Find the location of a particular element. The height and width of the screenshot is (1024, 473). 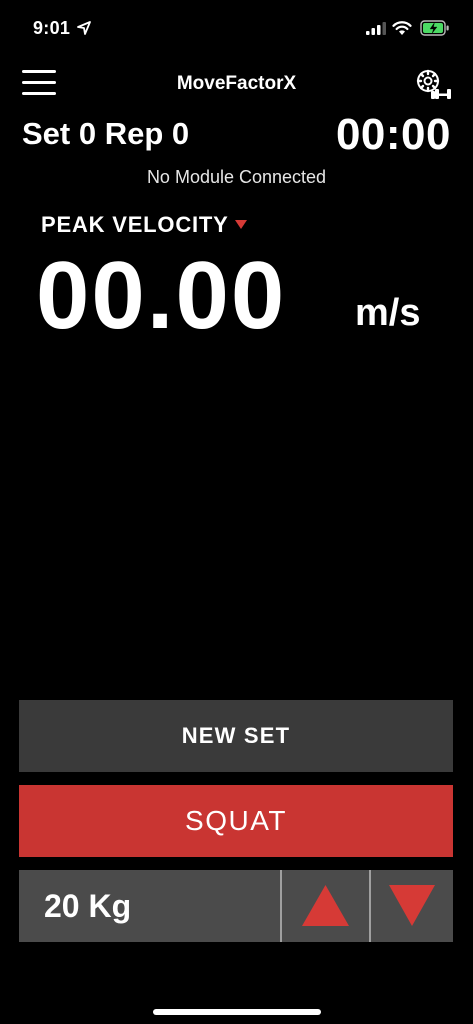

weight-decrease-button is located at coordinates (412, 906).